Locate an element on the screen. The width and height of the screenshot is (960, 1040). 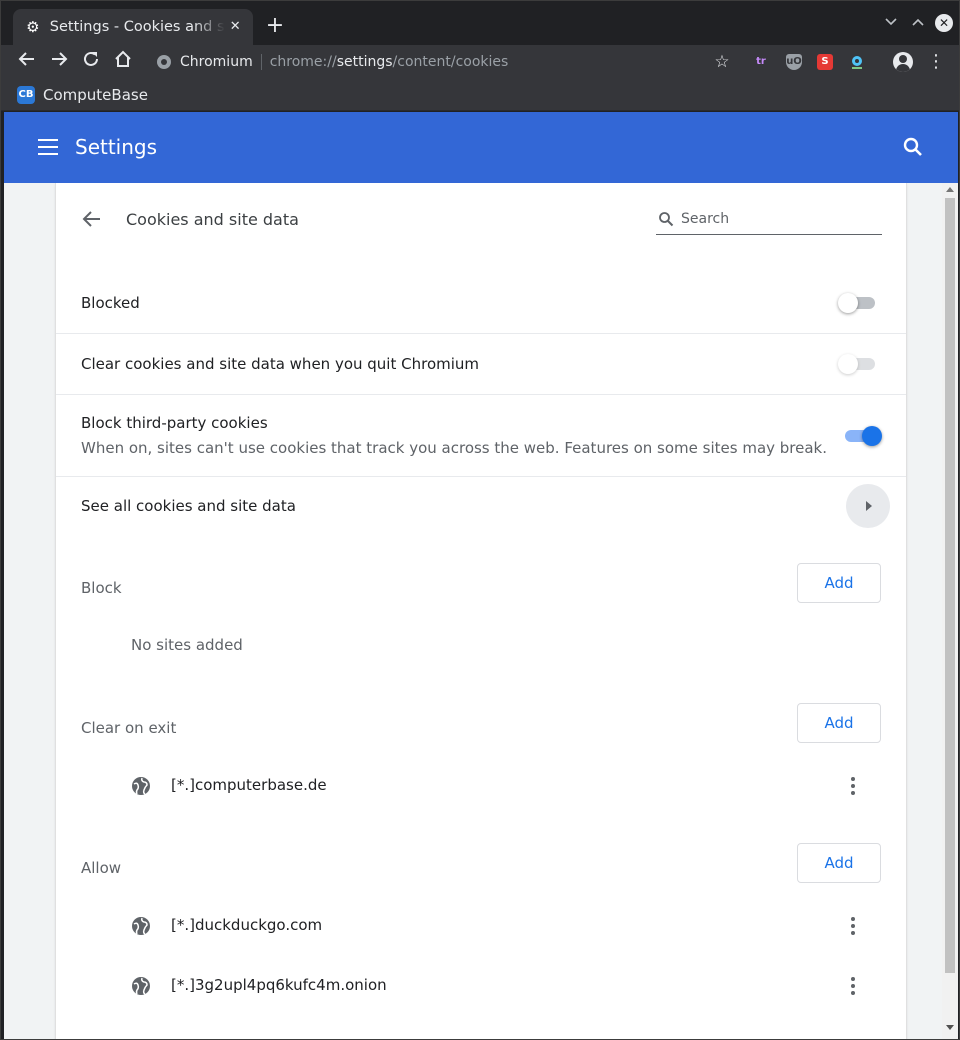
stylus-extension-icon: S is located at coordinates (825, 62).